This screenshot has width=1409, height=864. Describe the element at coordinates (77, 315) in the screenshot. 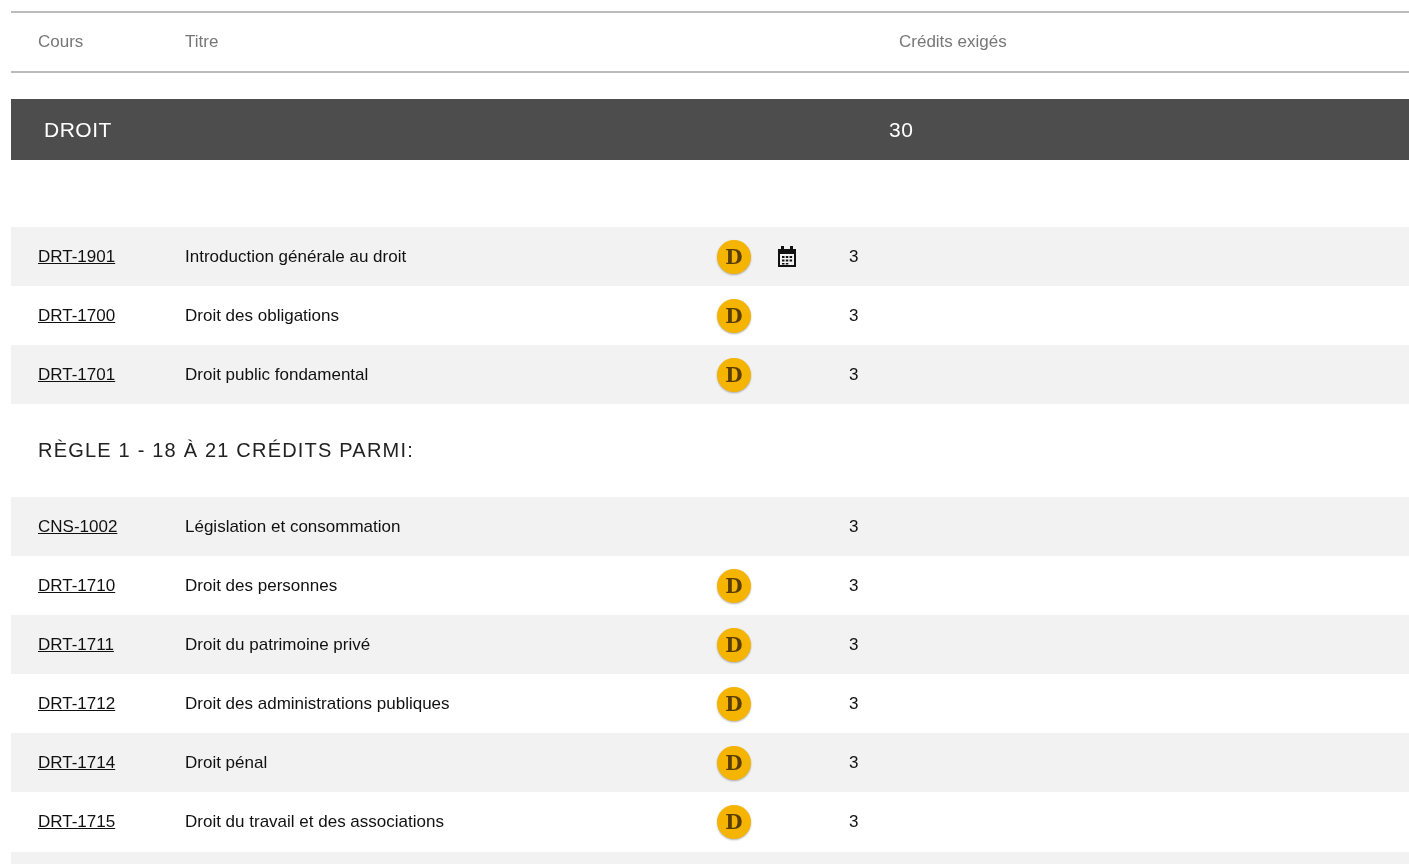

I see `course-code-link: DRT-1700` at that location.